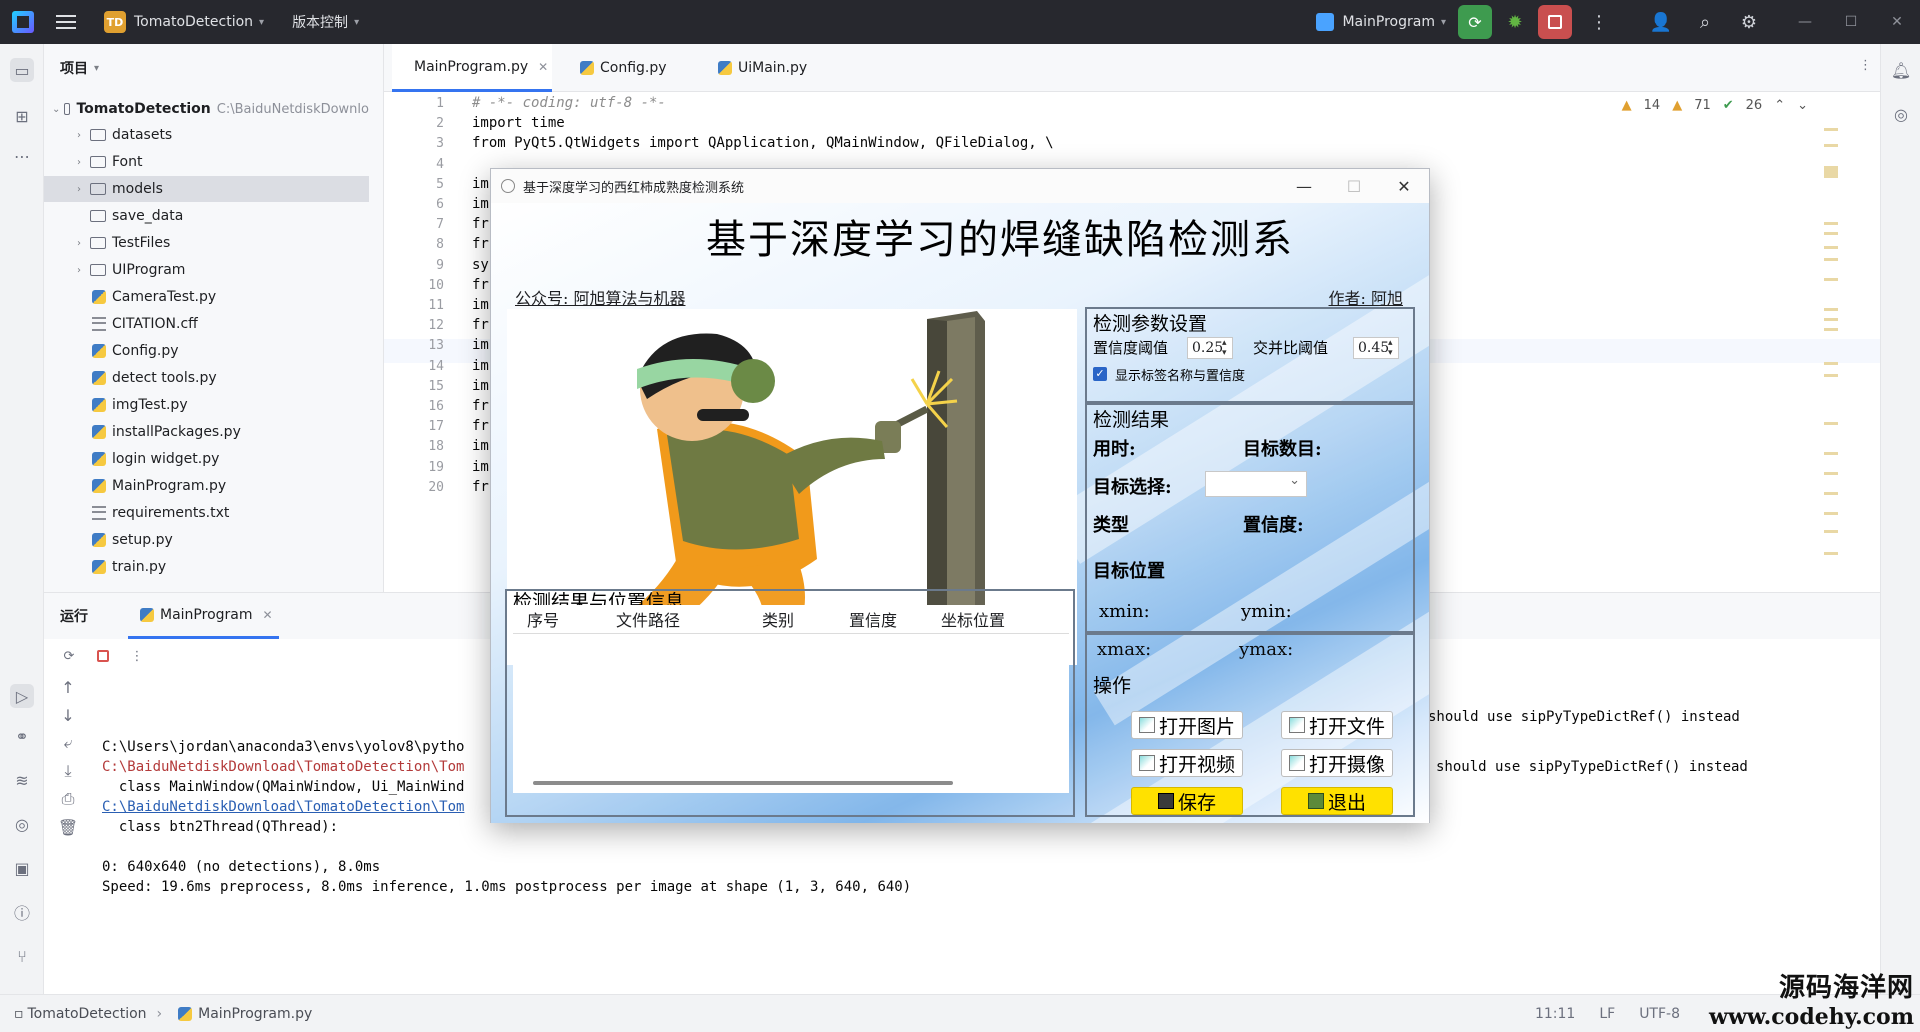 This screenshot has width=1920, height=1032. Describe the element at coordinates (193, 22) in the screenshot. I see `project-switcher: TomatoDetection` at that location.